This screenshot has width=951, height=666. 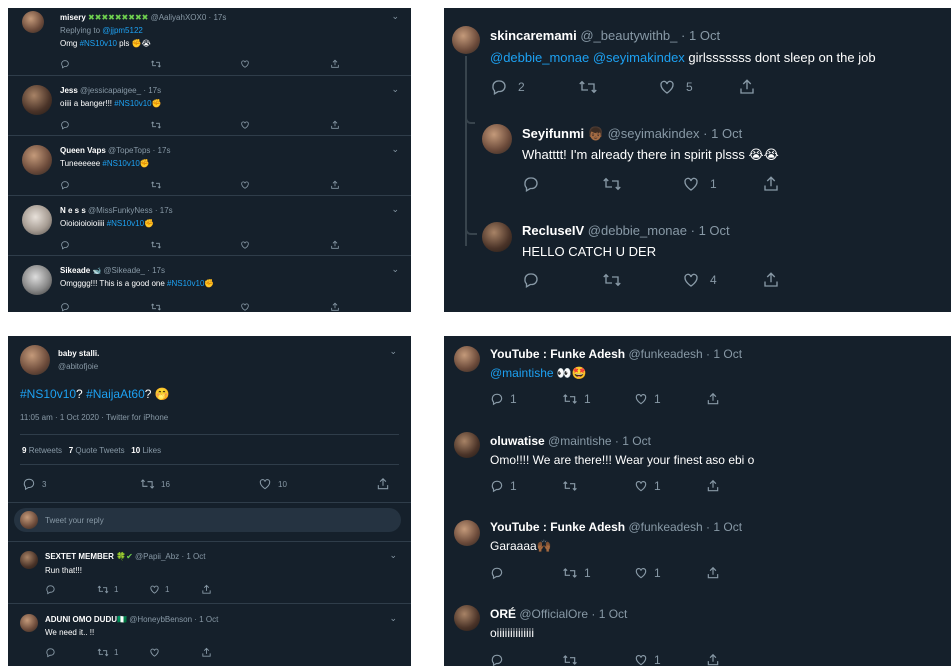 What do you see at coordinates (75, 270) in the screenshot?
I see `tweet-author-name: Sikeade` at bounding box center [75, 270].